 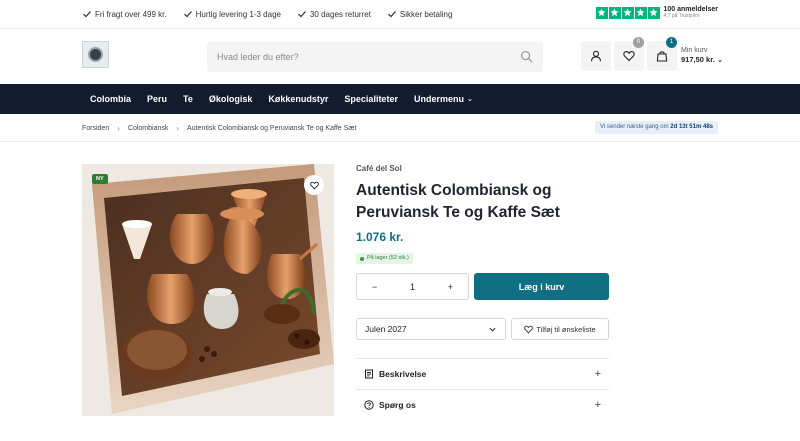 What do you see at coordinates (526, 56) in the screenshot?
I see `search-icon` at bounding box center [526, 56].